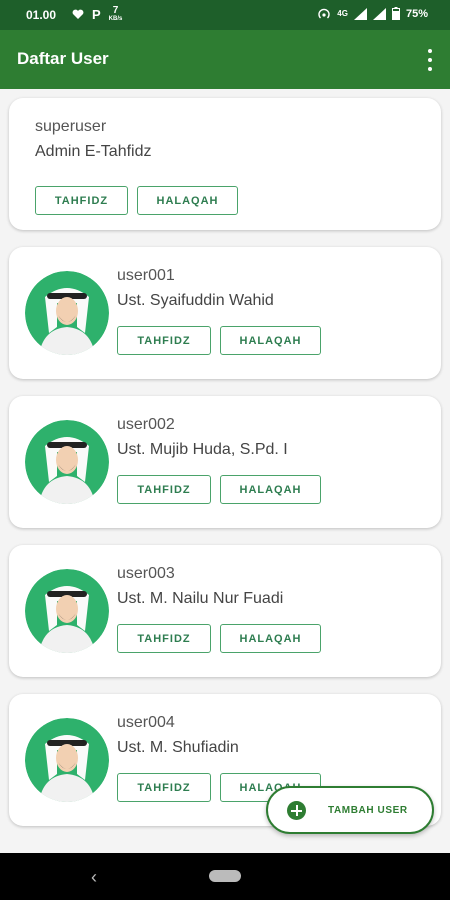 Image resolution: width=450 pixels, height=900 pixels. What do you see at coordinates (146, 722) in the screenshot?
I see `user-username: user004` at bounding box center [146, 722].